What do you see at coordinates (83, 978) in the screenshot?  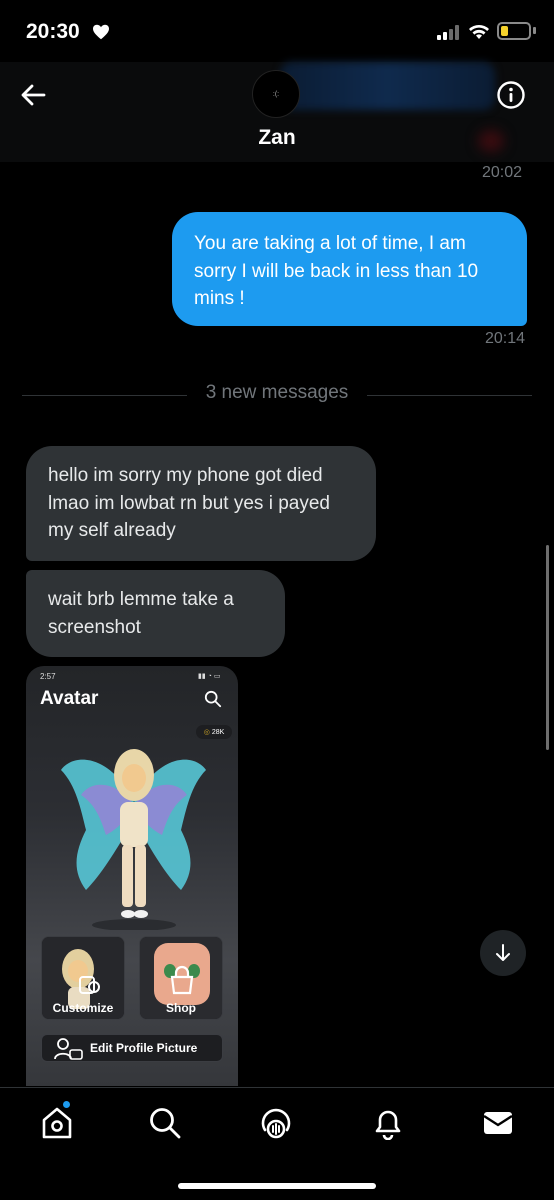 I see `customize-tile: Customize` at bounding box center [83, 978].